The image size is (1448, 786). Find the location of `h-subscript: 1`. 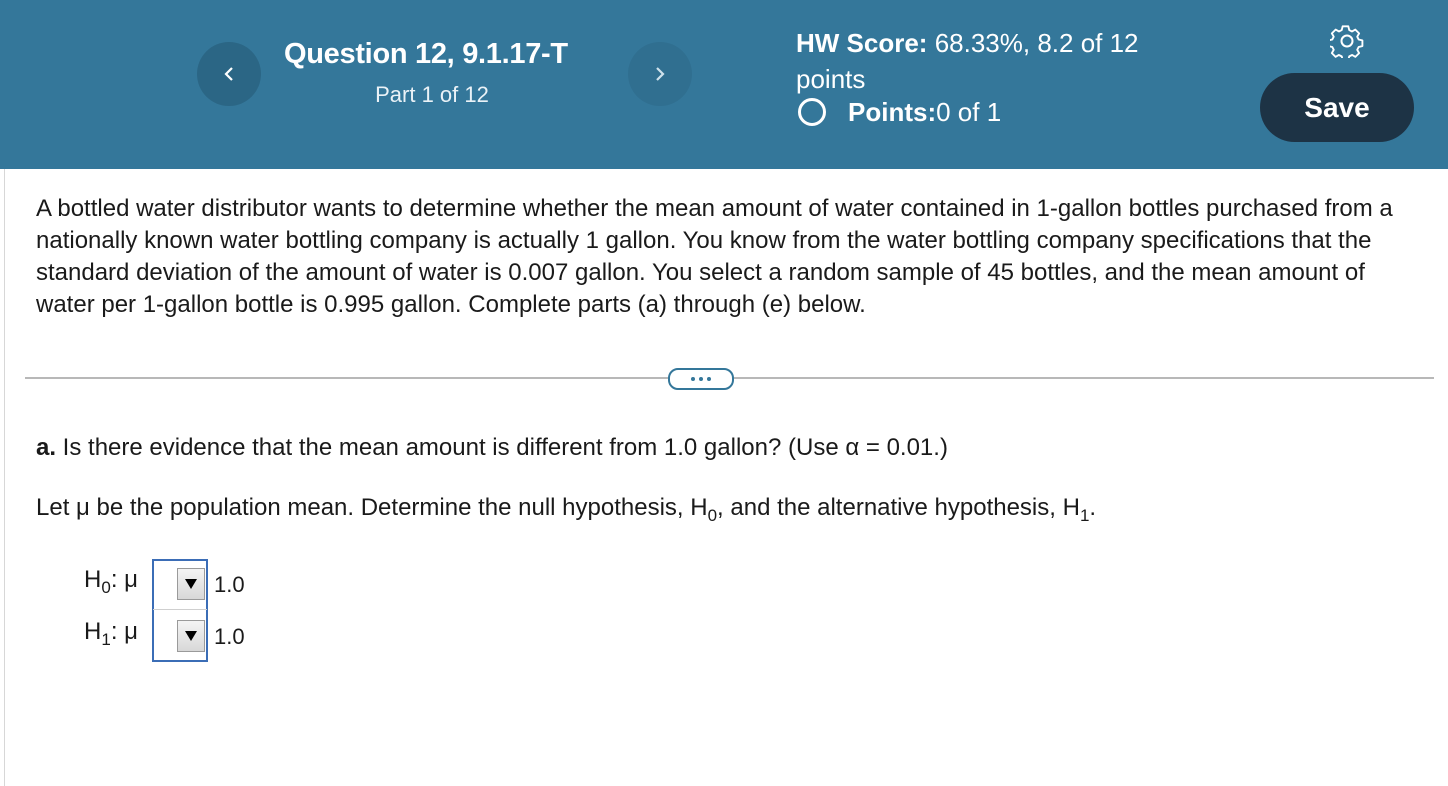

h-subscript: 1 is located at coordinates (106, 639).